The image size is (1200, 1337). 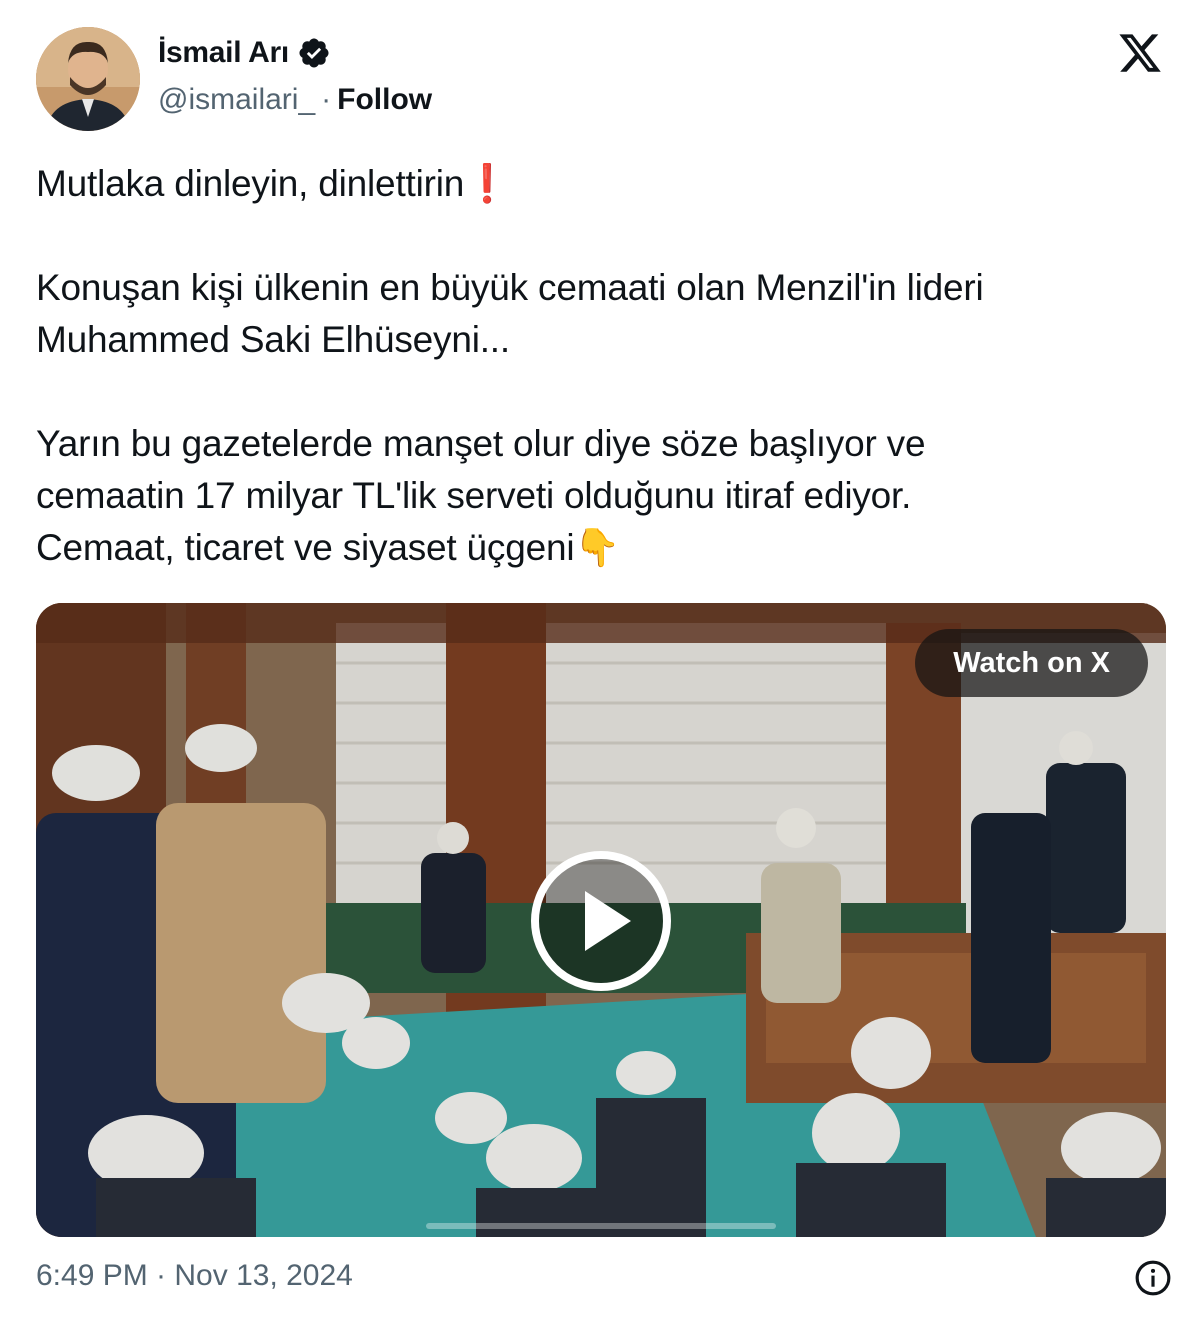 What do you see at coordinates (597, 547) in the screenshot?
I see `pointing-down-emoji-icon: 👇` at bounding box center [597, 547].